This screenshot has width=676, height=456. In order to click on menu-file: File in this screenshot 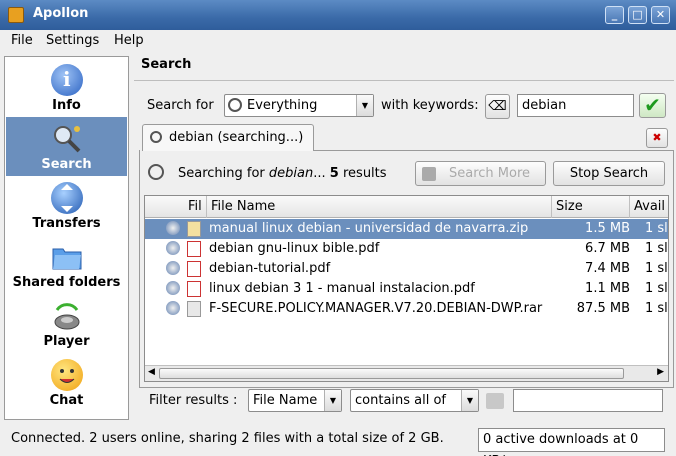, I will do `click(22, 40)`.